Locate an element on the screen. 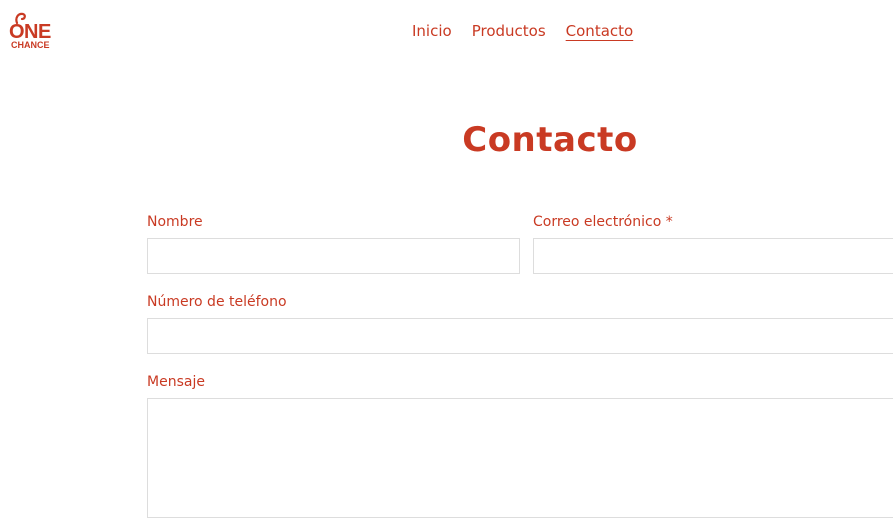  brand-logo: ONE CHANCE is located at coordinates (38, 32).